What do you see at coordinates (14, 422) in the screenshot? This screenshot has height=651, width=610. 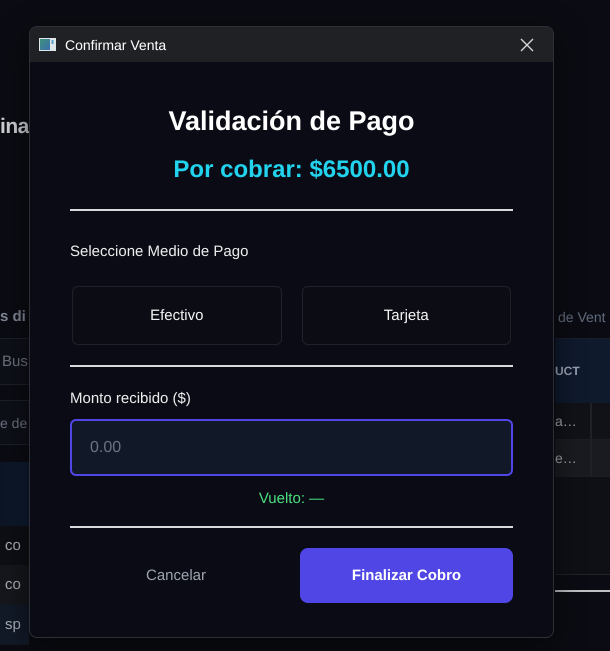 I see `filter-field: e de` at bounding box center [14, 422].